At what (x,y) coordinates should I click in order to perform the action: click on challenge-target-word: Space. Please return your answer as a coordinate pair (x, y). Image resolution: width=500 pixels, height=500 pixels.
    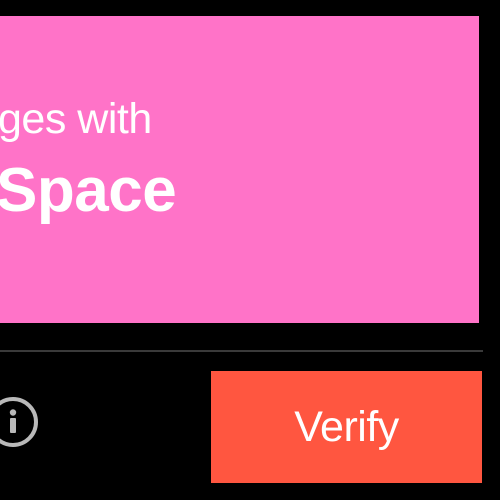
    Looking at the image, I should click on (88, 190).